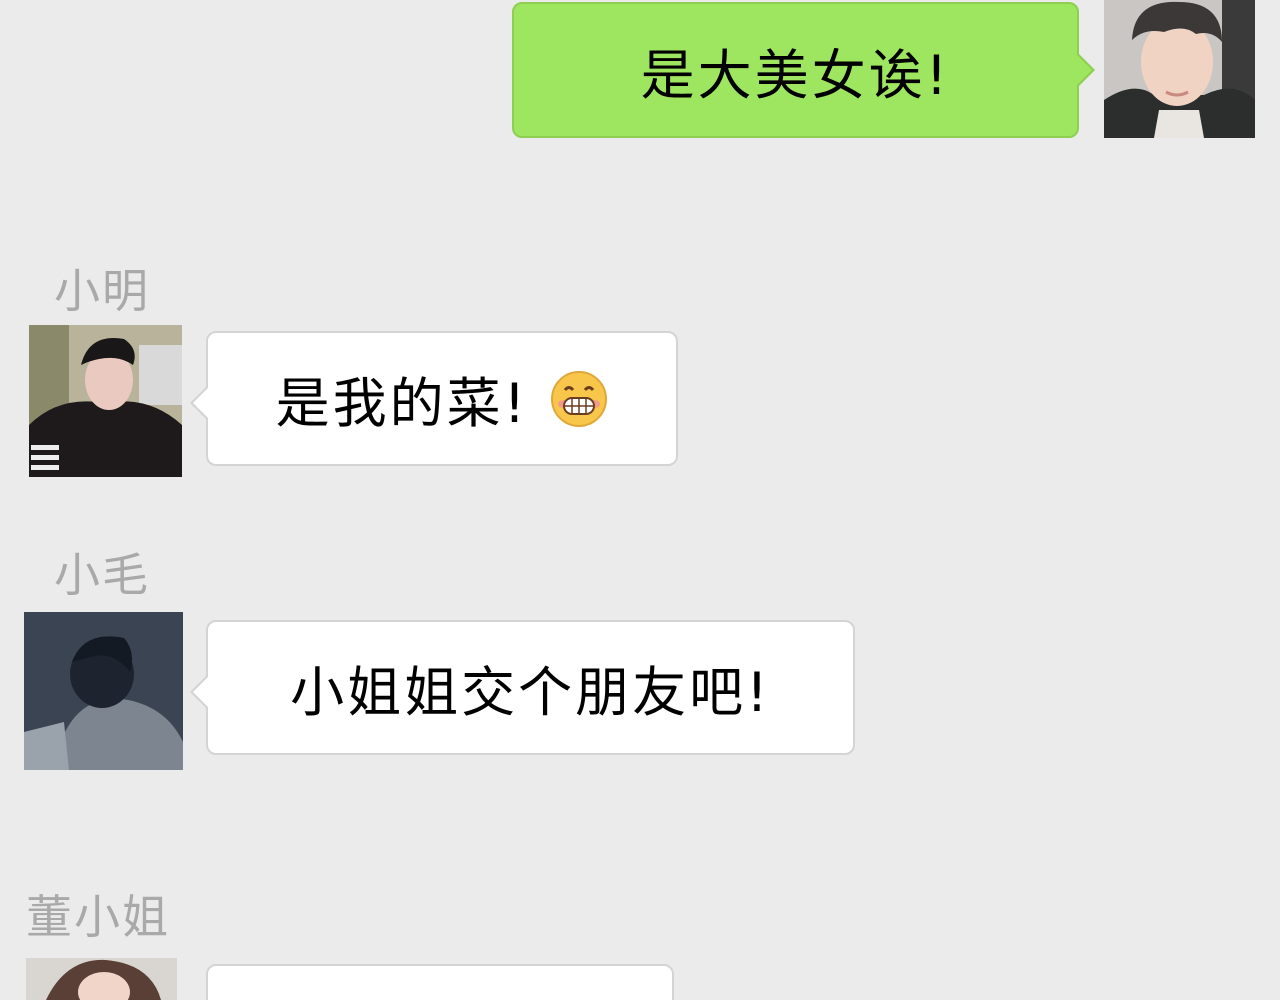 The width and height of the screenshot is (1280, 1000). I want to click on message-text: 是我的菜!, so click(402, 403).